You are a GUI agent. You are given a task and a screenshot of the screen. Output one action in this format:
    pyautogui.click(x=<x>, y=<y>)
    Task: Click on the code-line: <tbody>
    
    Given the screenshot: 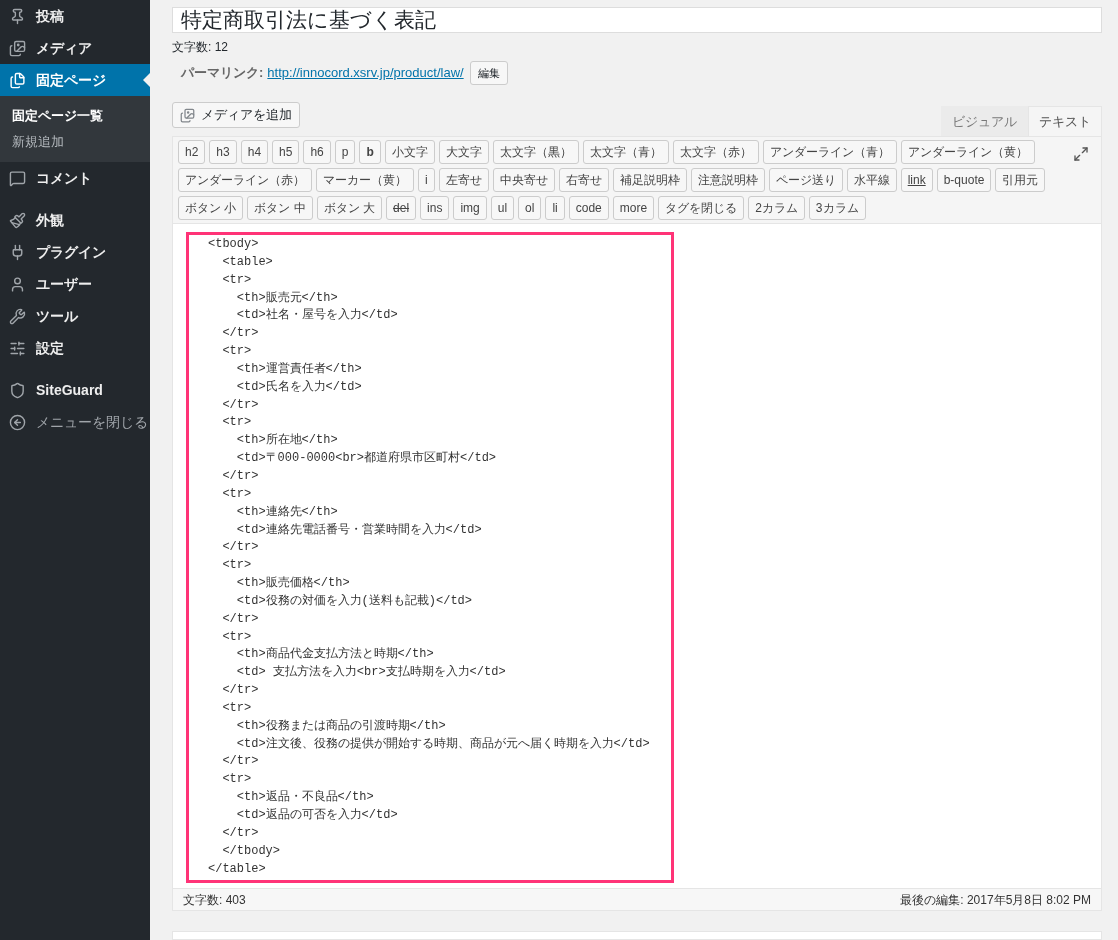 What is the action you would take?
    pyautogui.click(x=233, y=244)
    